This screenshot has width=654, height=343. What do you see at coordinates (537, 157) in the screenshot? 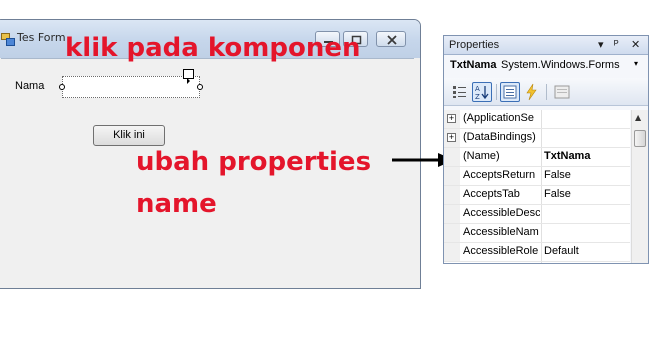
I see `property-row-name: (Name) TxtNama` at bounding box center [537, 157].